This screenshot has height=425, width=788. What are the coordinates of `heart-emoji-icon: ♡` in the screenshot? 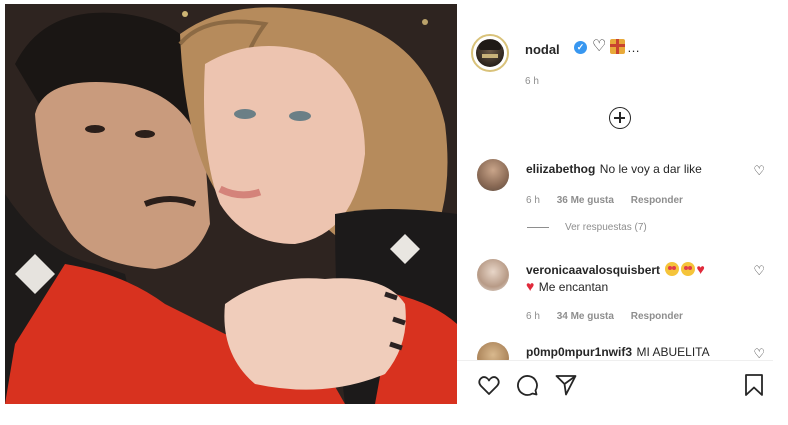 It's located at (599, 46).